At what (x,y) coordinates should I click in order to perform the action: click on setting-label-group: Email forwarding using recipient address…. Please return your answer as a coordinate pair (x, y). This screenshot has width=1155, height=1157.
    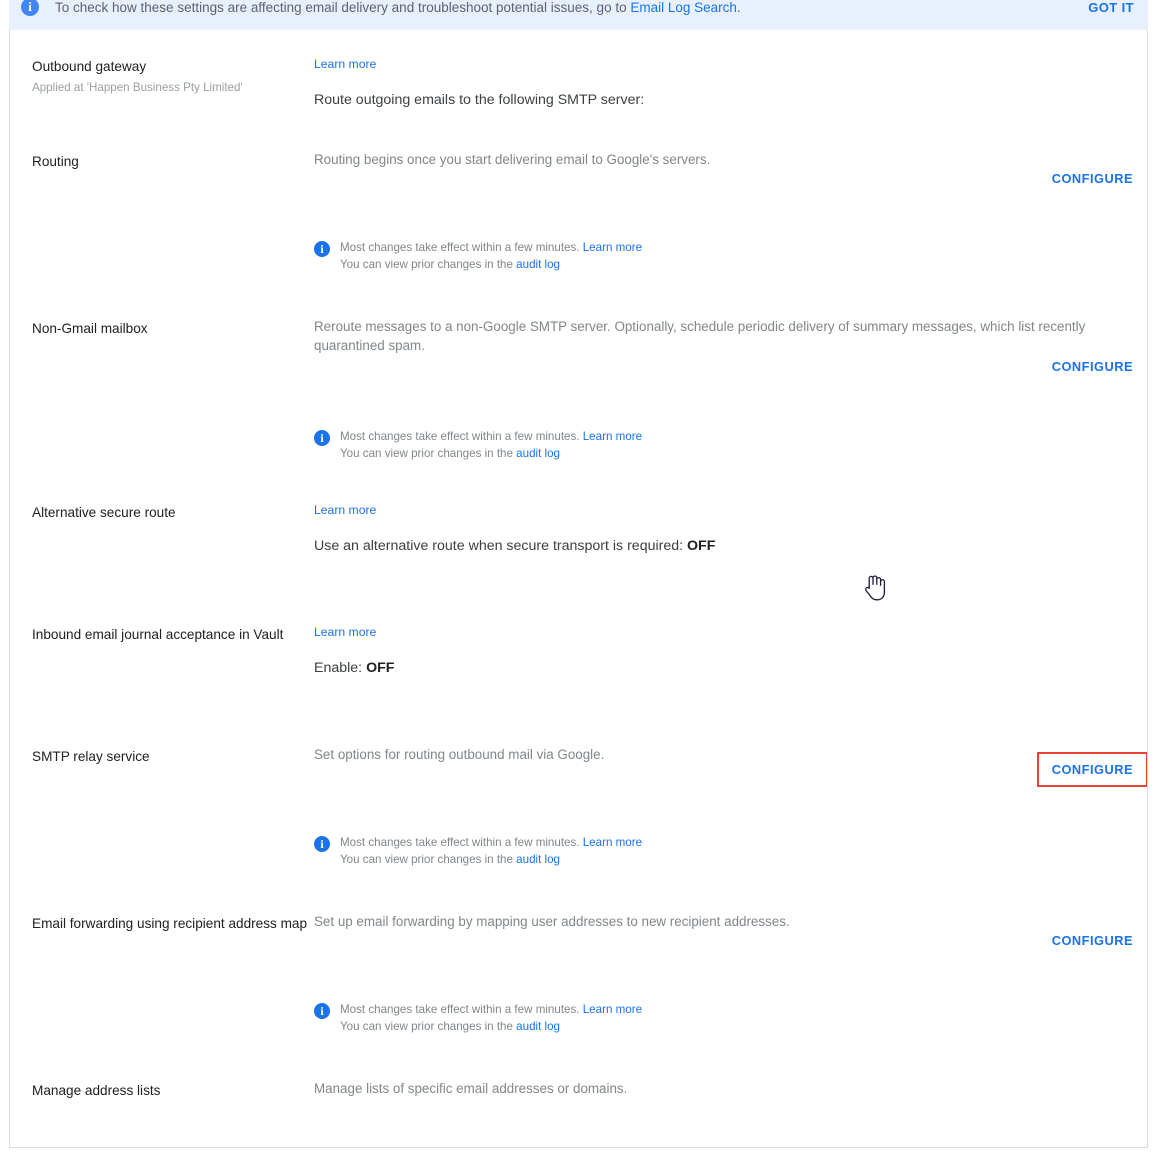
    Looking at the image, I should click on (173, 973).